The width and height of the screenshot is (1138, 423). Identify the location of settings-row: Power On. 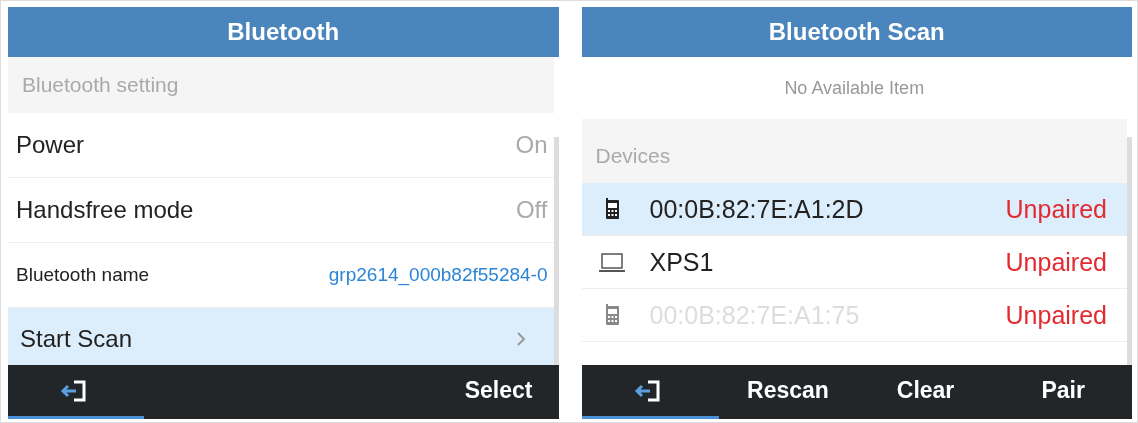
(281, 145).